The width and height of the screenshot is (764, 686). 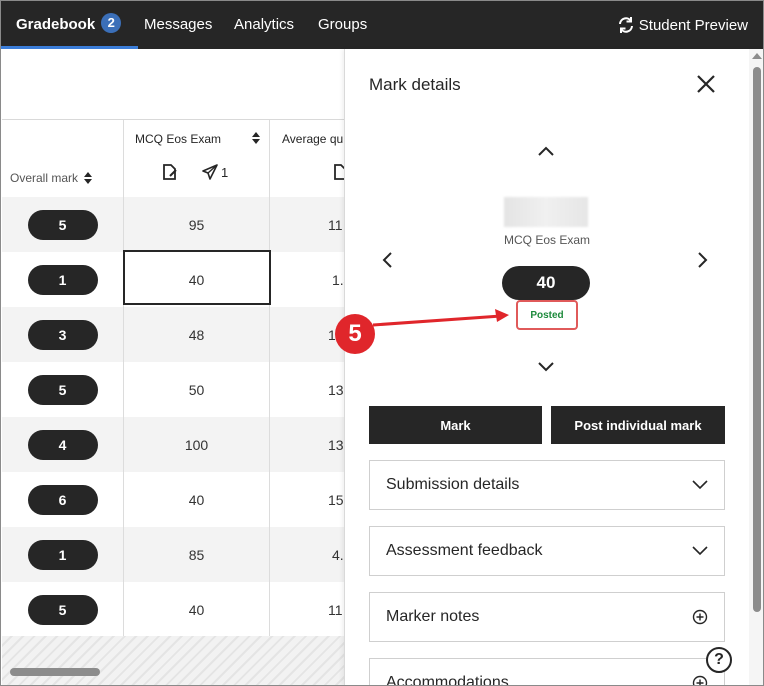 What do you see at coordinates (547, 315) in the screenshot?
I see `status-badge: Posted` at bounding box center [547, 315].